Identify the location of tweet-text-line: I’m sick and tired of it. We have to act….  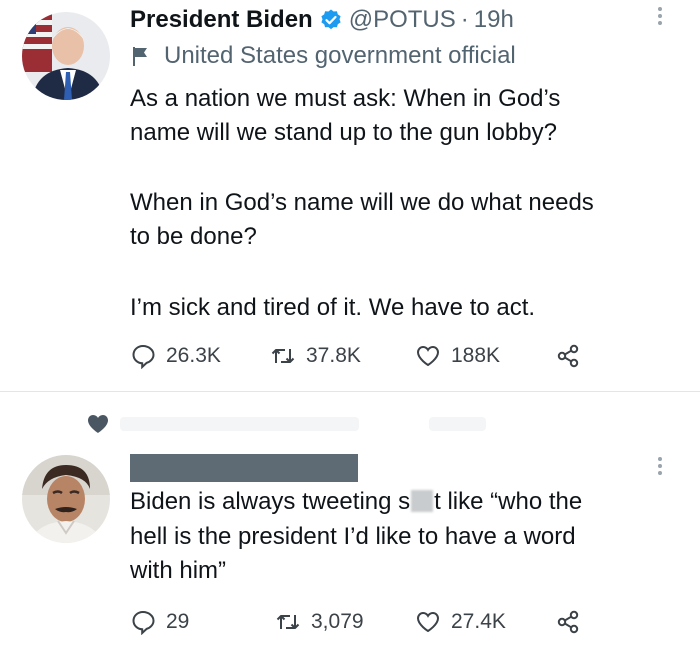
(333, 307).